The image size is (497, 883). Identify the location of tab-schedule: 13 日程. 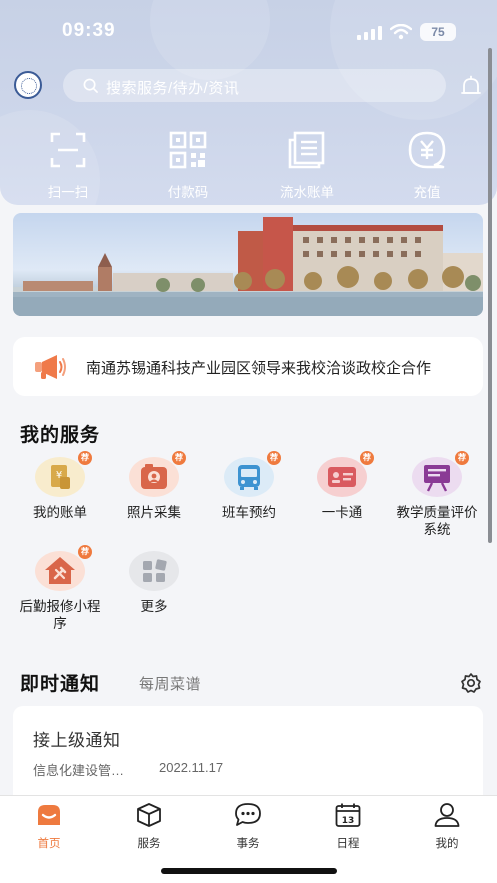
(348, 826).